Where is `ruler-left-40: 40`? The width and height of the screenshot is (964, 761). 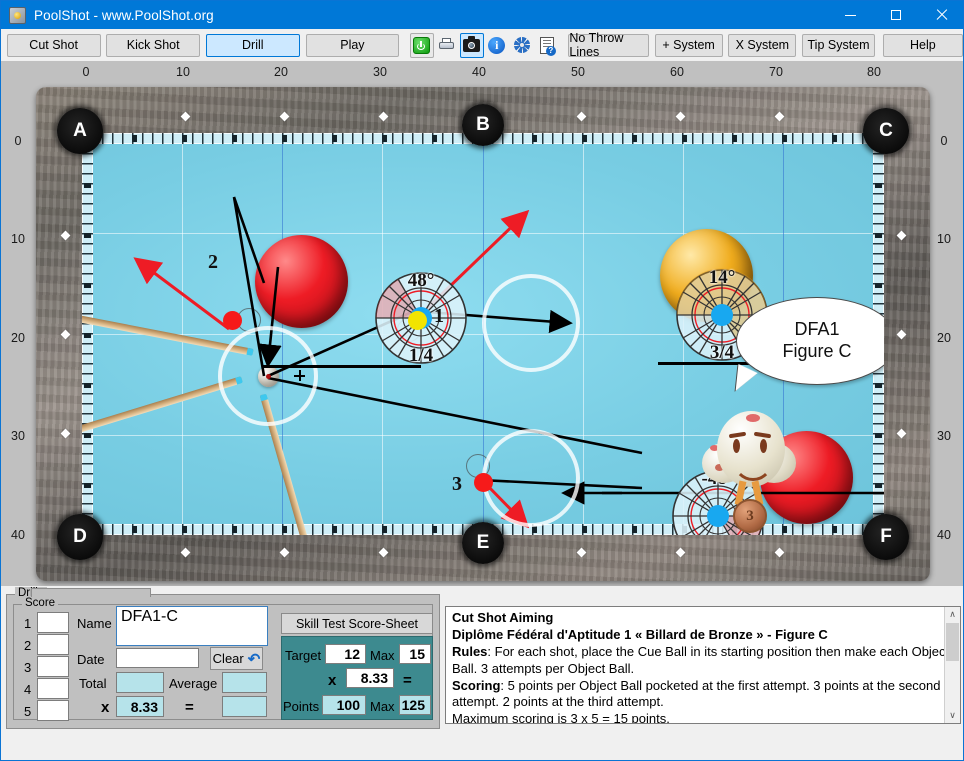
ruler-left-40: 40 is located at coordinates (18, 535).